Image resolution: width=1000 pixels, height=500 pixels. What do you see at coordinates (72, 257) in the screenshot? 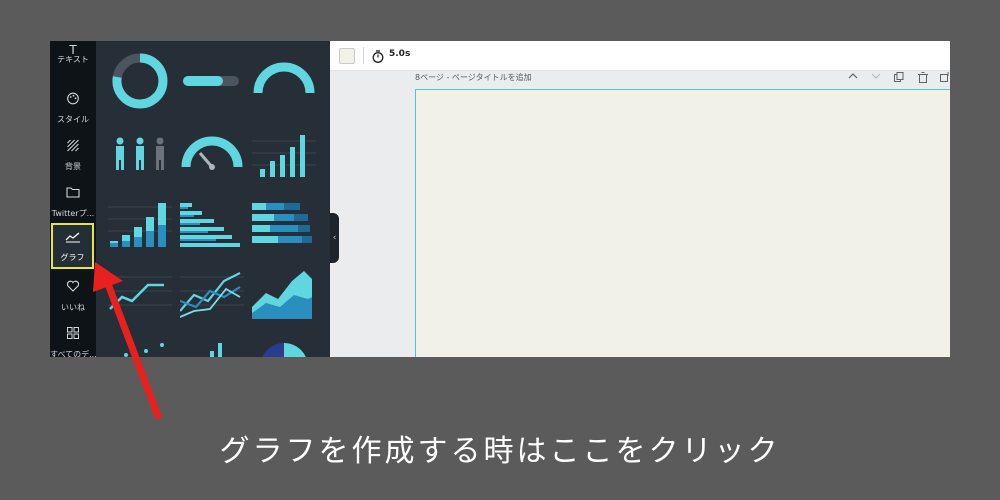
I see `sidebar-item-label: グラフ` at bounding box center [72, 257].